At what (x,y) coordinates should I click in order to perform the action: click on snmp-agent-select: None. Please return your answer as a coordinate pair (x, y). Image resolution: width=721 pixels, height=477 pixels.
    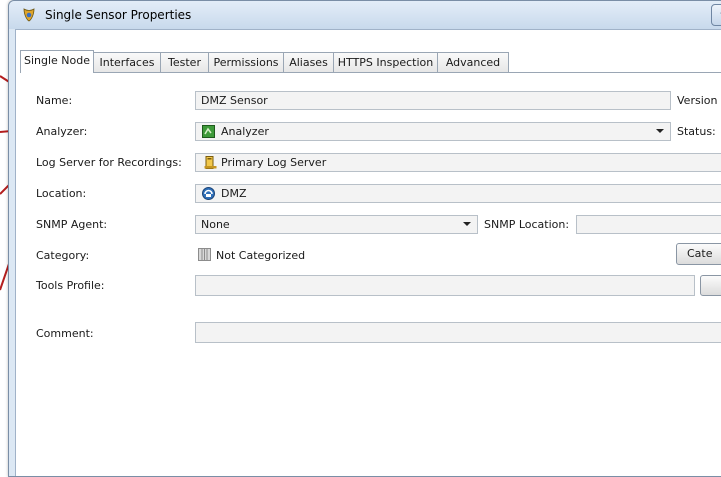
    Looking at the image, I should click on (336, 224).